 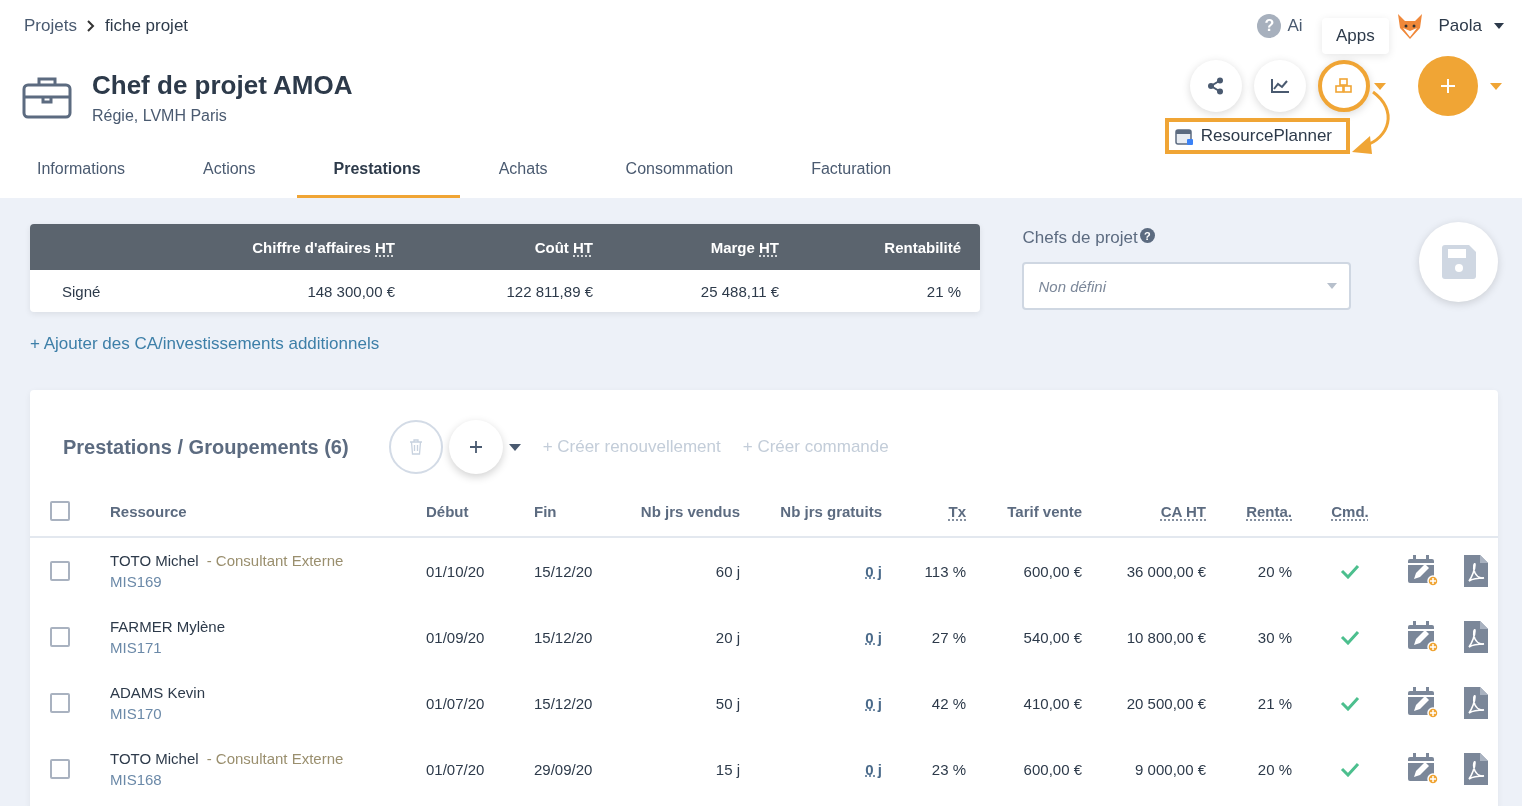 I want to click on tab: Facturation, so click(x=852, y=170).